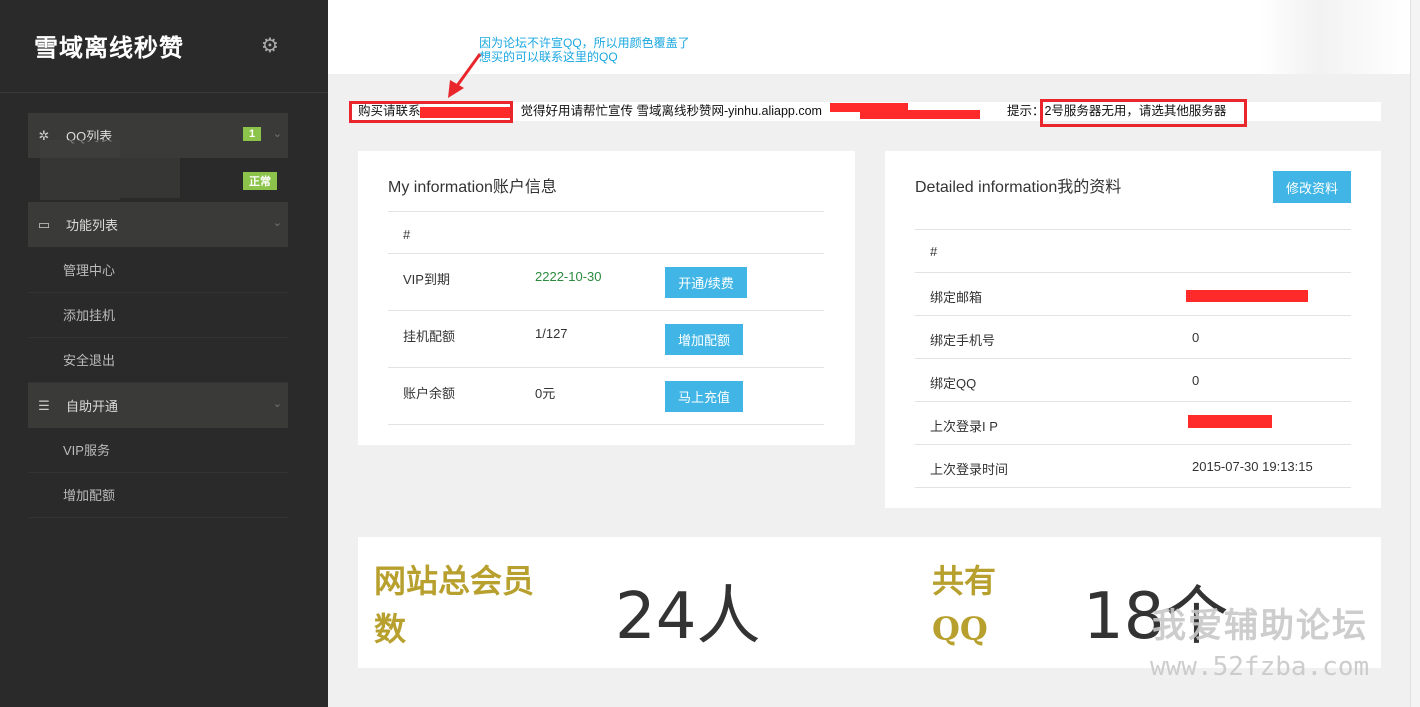 This screenshot has width=1420, height=707. Describe the element at coordinates (671, 111) in the screenshot. I see `notice-promo: 觉得好用请帮忙宣传 雪域离线秒赞网-yinhu.aliapp.com` at that location.